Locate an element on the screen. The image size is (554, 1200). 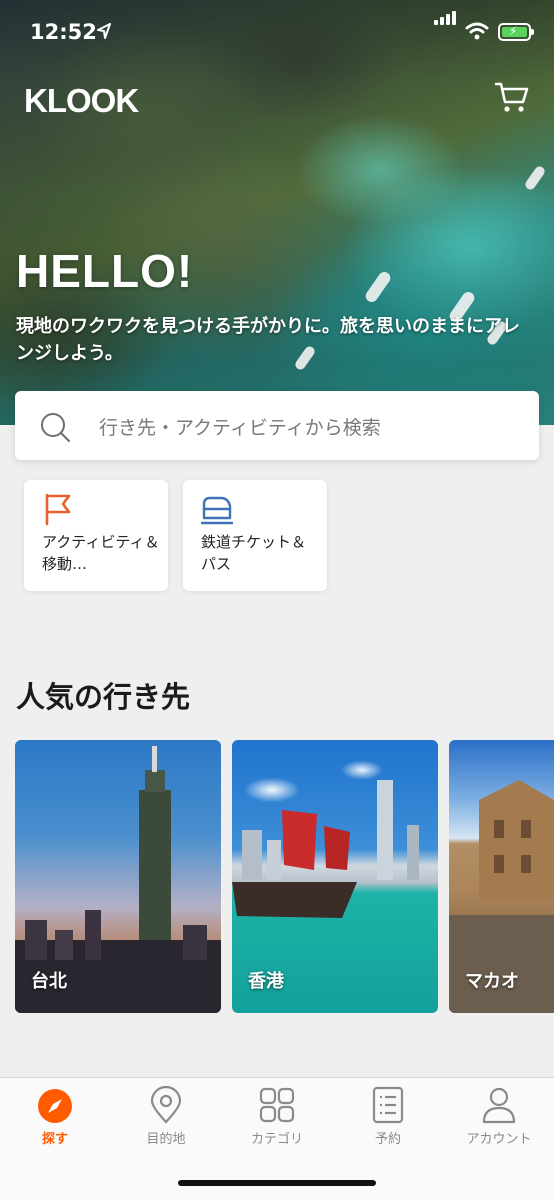
hero-tagline: 現地のワクワクを見つける手がかりに。旅を思いのままにアレンジしよう。 is located at coordinates (268, 340).